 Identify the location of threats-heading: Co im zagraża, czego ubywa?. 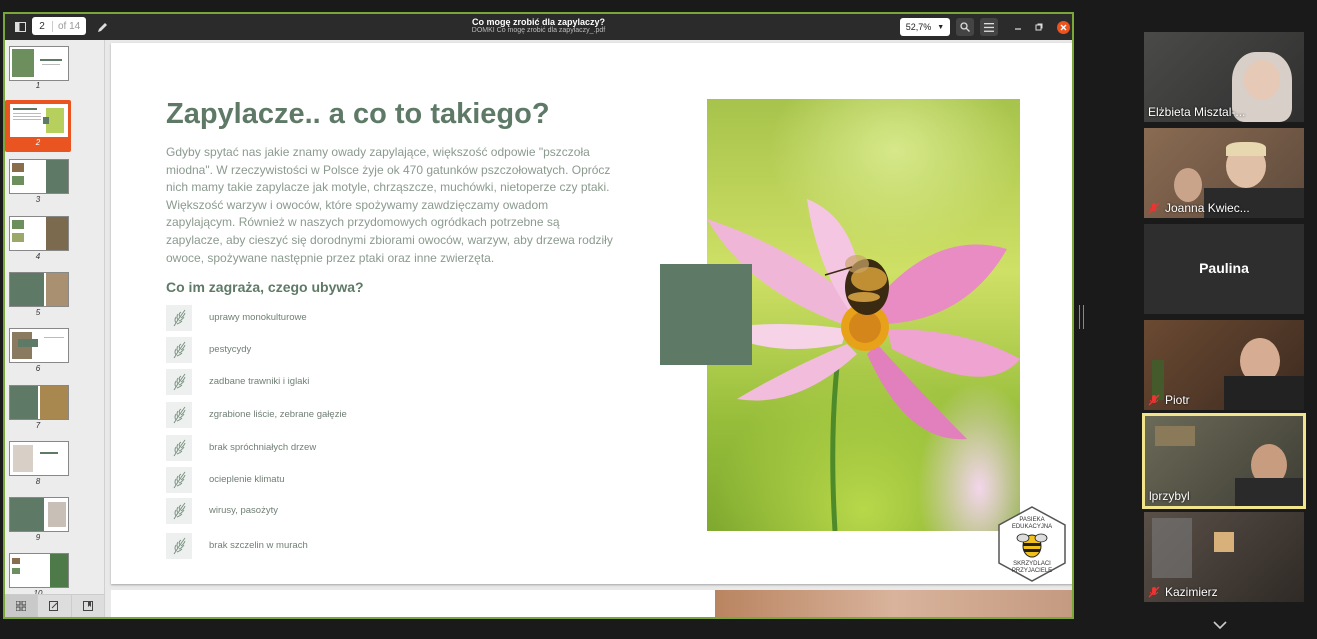
(265, 287).